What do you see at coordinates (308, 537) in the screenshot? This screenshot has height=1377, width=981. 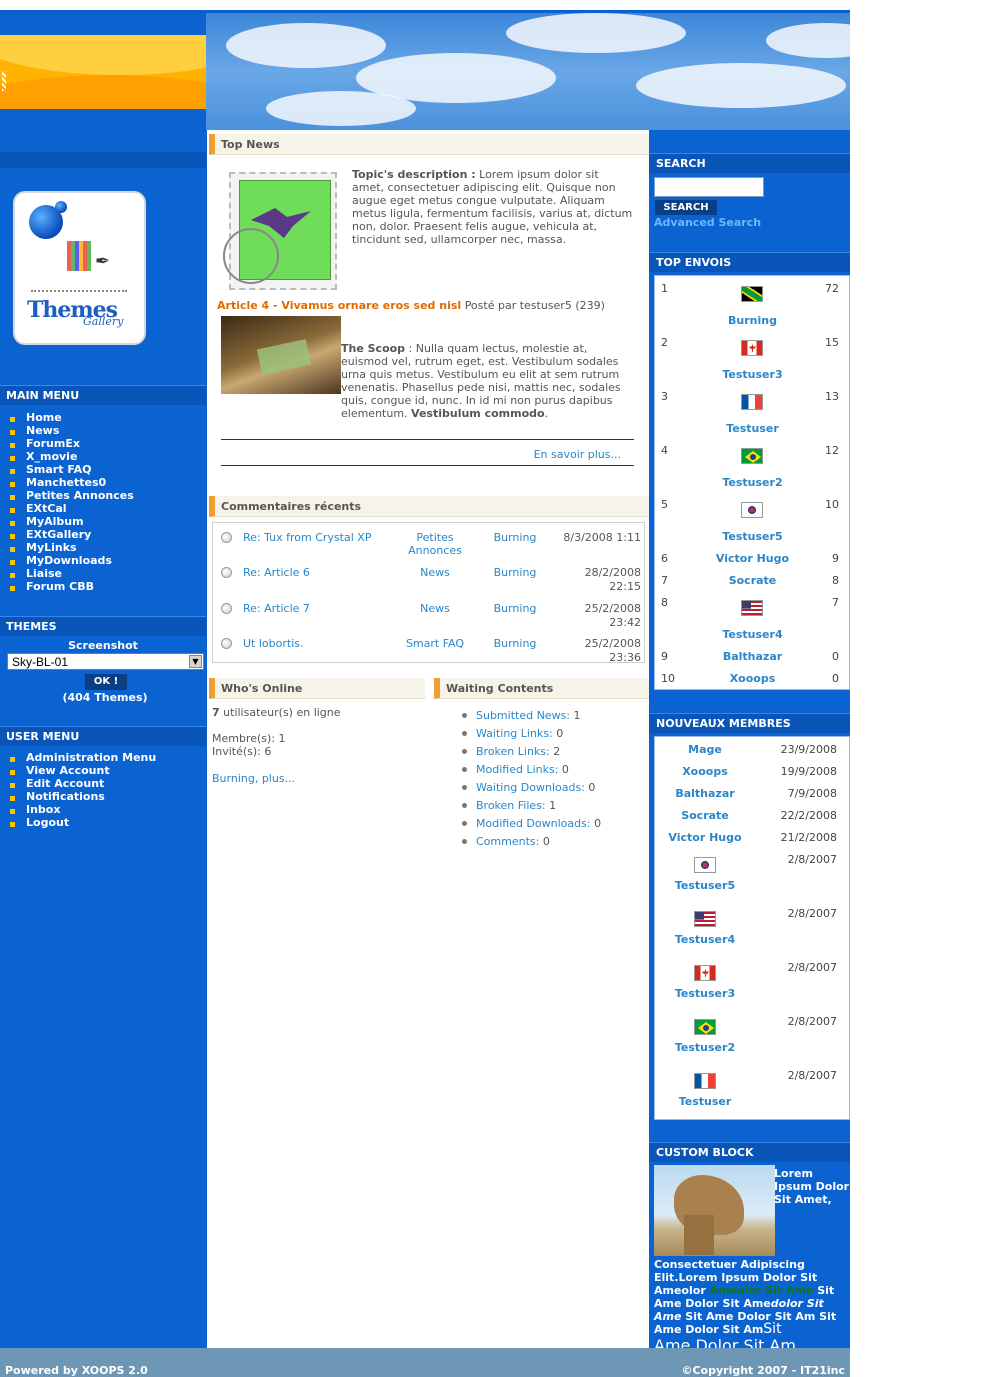 I see `comment-title-link: Re: Tux from Crystal XP` at bounding box center [308, 537].